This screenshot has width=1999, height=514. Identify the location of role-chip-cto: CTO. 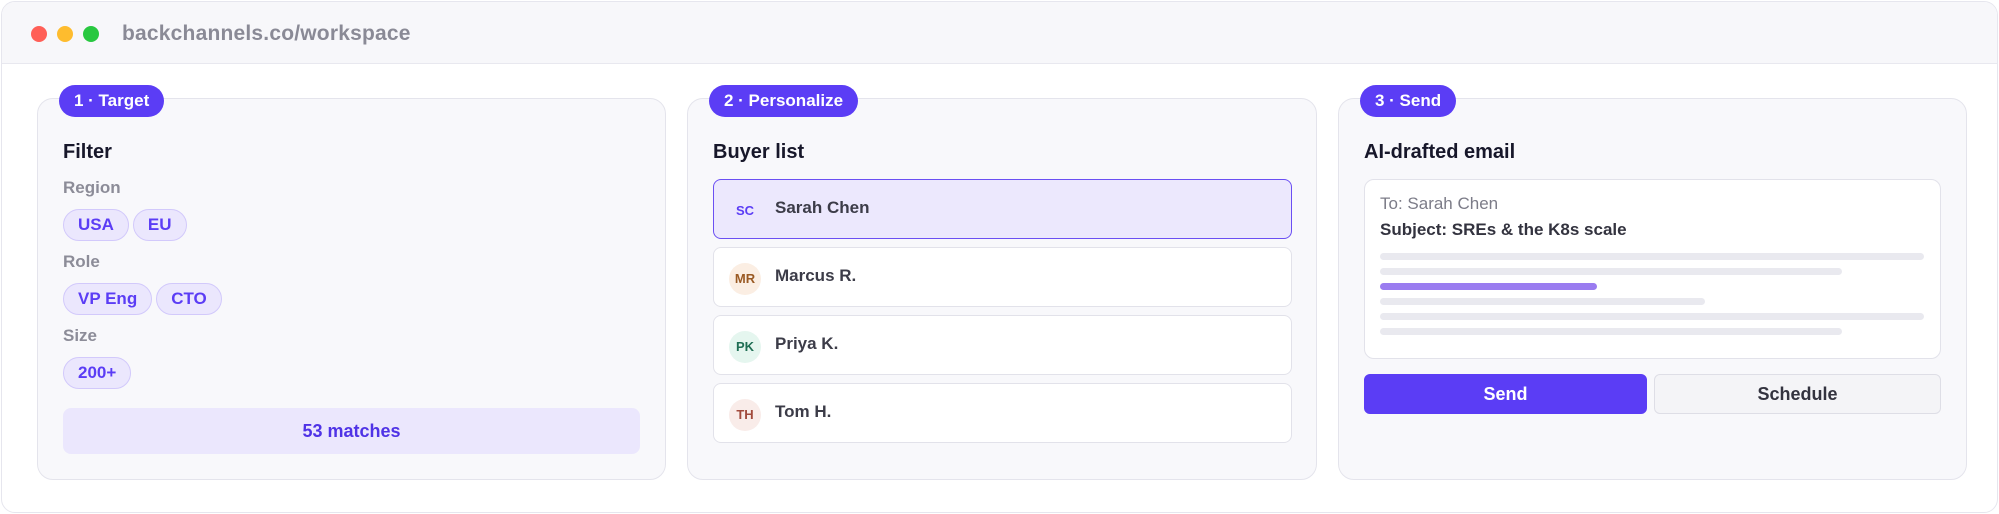
(189, 299).